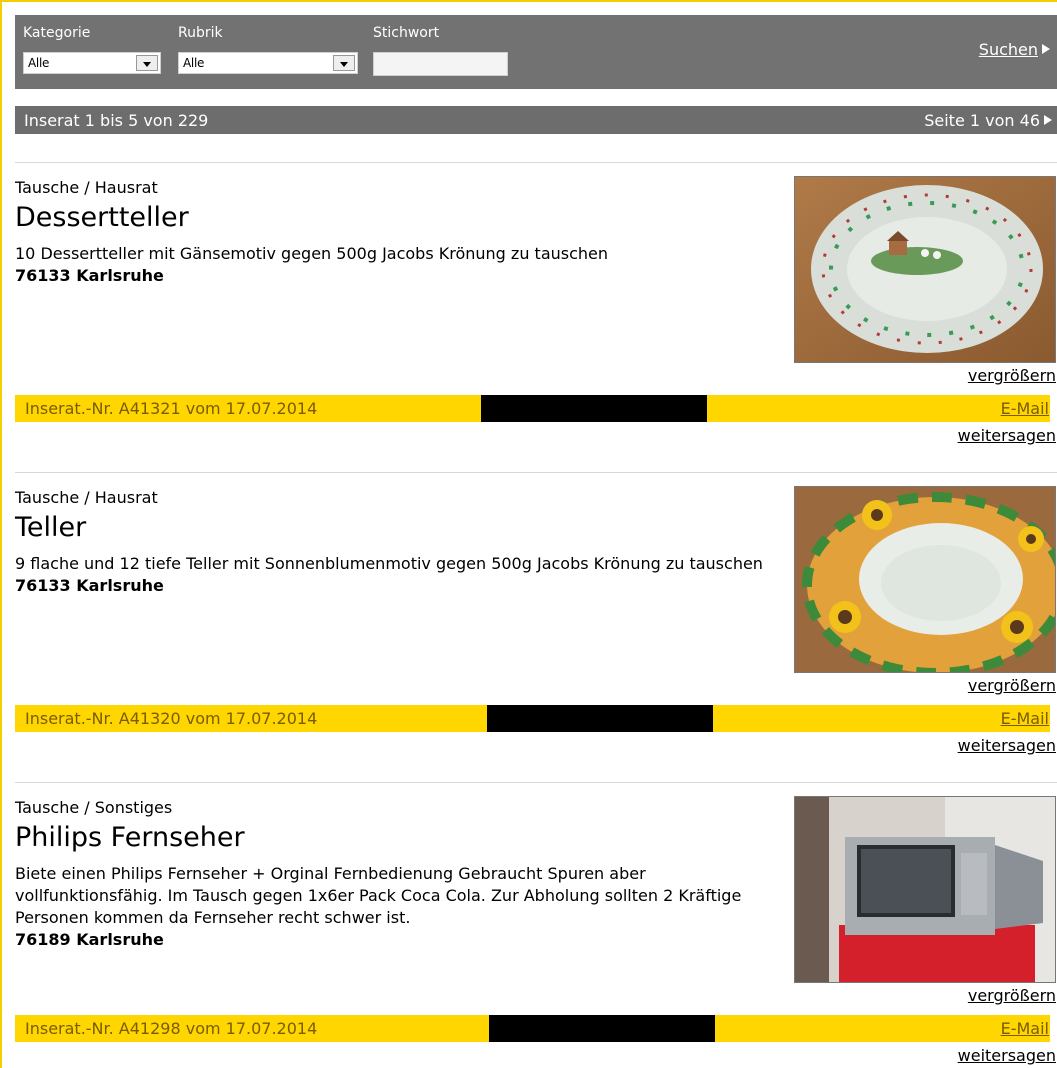 The width and height of the screenshot is (1057, 1068). Describe the element at coordinates (982, 120) in the screenshot. I see `page-indicator-label: Seite 1 von 46` at that location.